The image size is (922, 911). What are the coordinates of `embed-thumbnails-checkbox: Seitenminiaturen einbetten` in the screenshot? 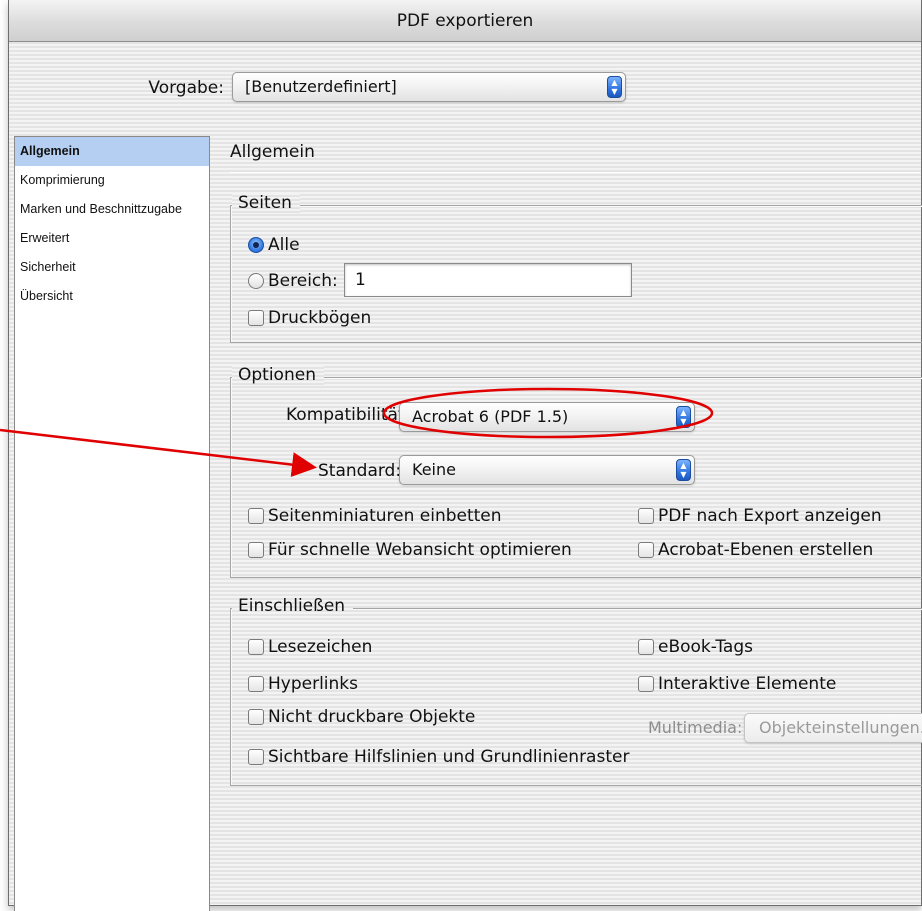 It's located at (375, 516).